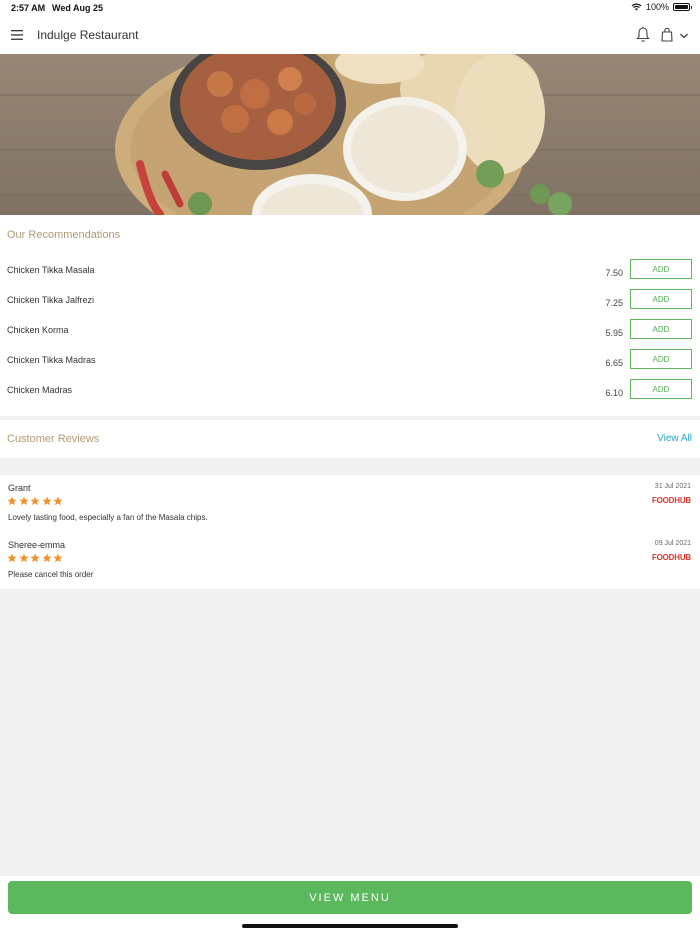 The height and width of the screenshot is (934, 700). What do you see at coordinates (78, 8) in the screenshot?
I see `status-date: Wed Aug 25` at bounding box center [78, 8].